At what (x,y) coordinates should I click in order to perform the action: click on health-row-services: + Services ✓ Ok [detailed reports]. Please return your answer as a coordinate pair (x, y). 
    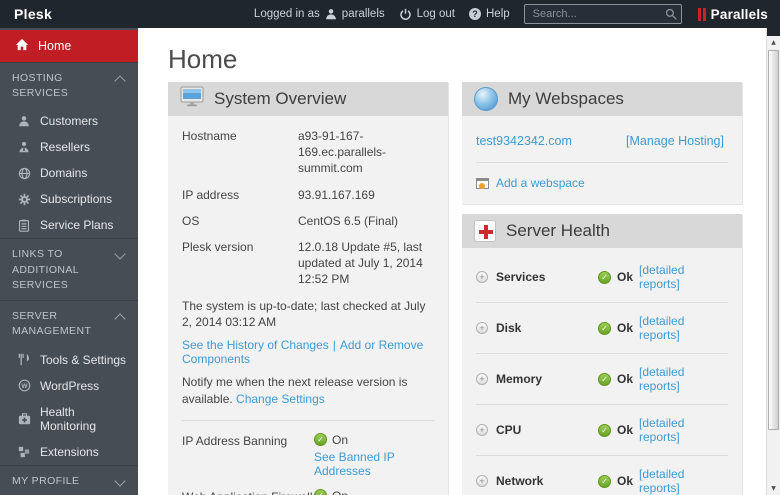
    Looking at the image, I should click on (602, 277).